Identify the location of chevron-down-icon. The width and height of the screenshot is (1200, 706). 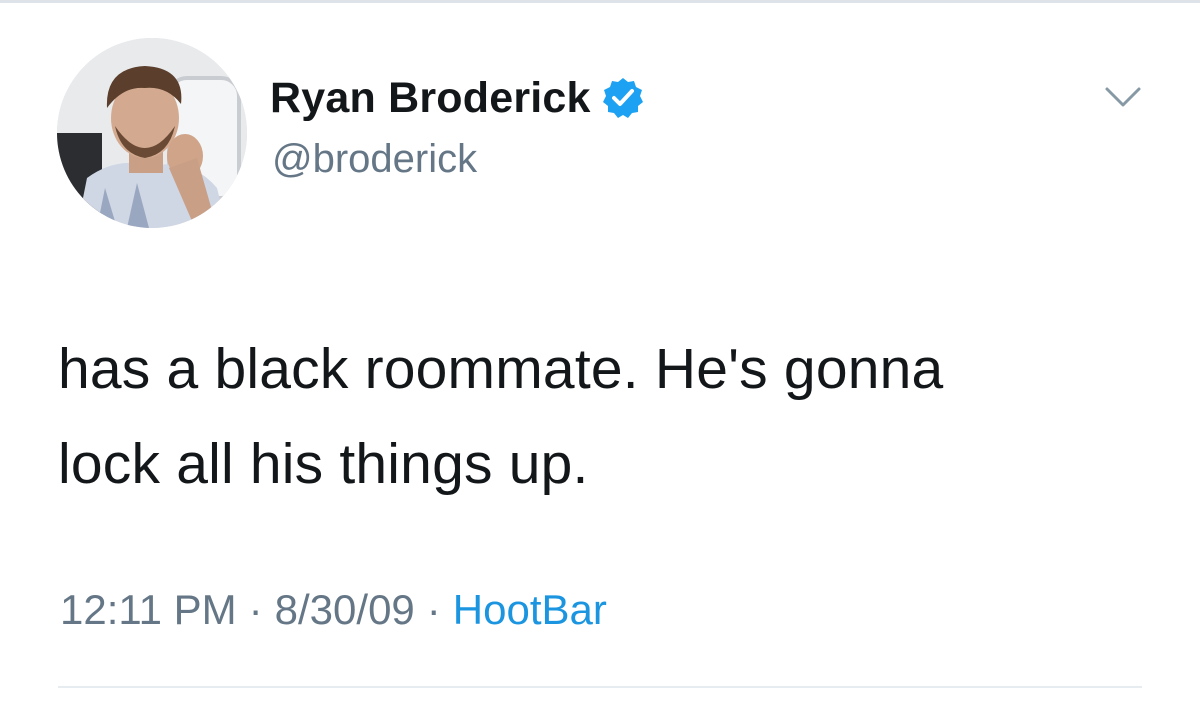
(1123, 97).